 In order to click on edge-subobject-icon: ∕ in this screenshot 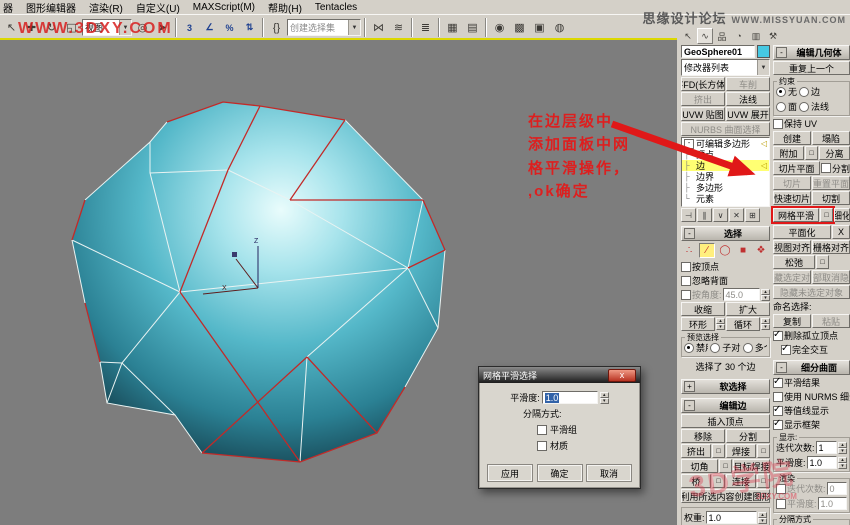, I will do `click(707, 250)`.